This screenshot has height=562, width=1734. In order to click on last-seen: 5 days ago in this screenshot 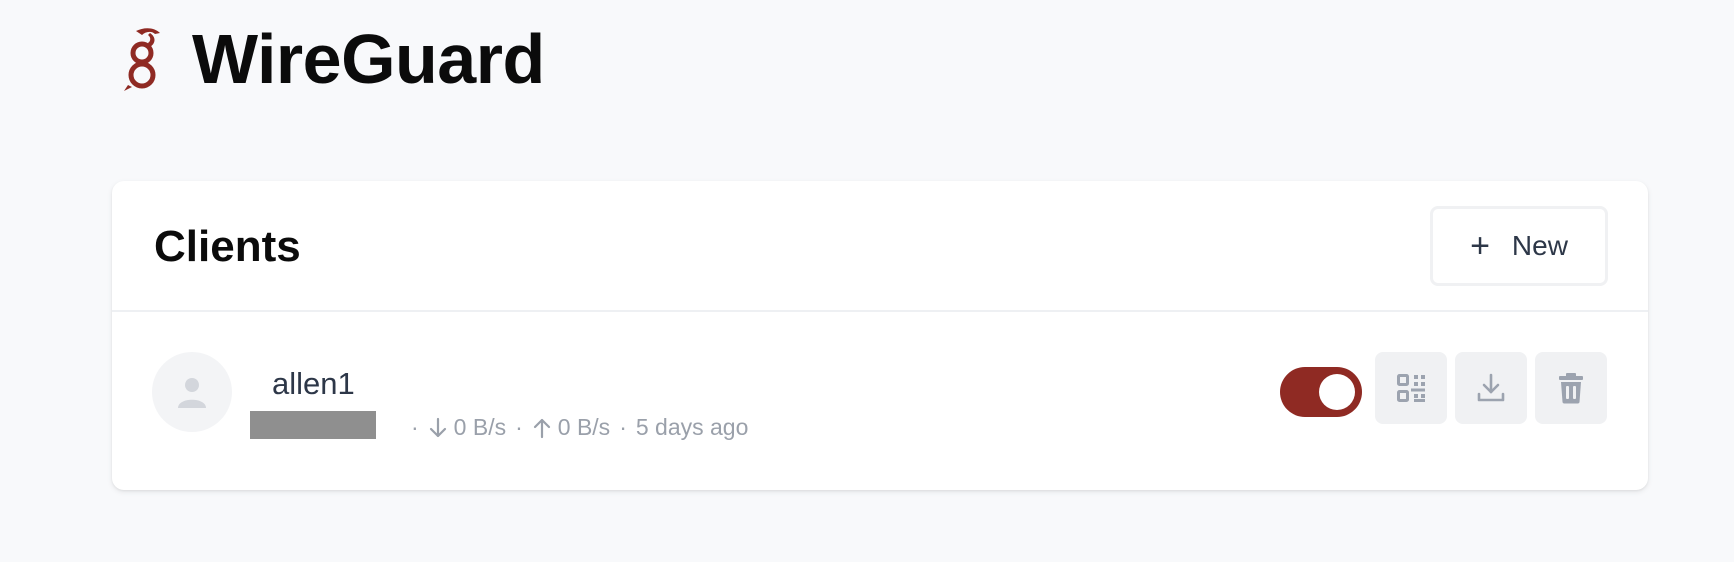, I will do `click(692, 427)`.